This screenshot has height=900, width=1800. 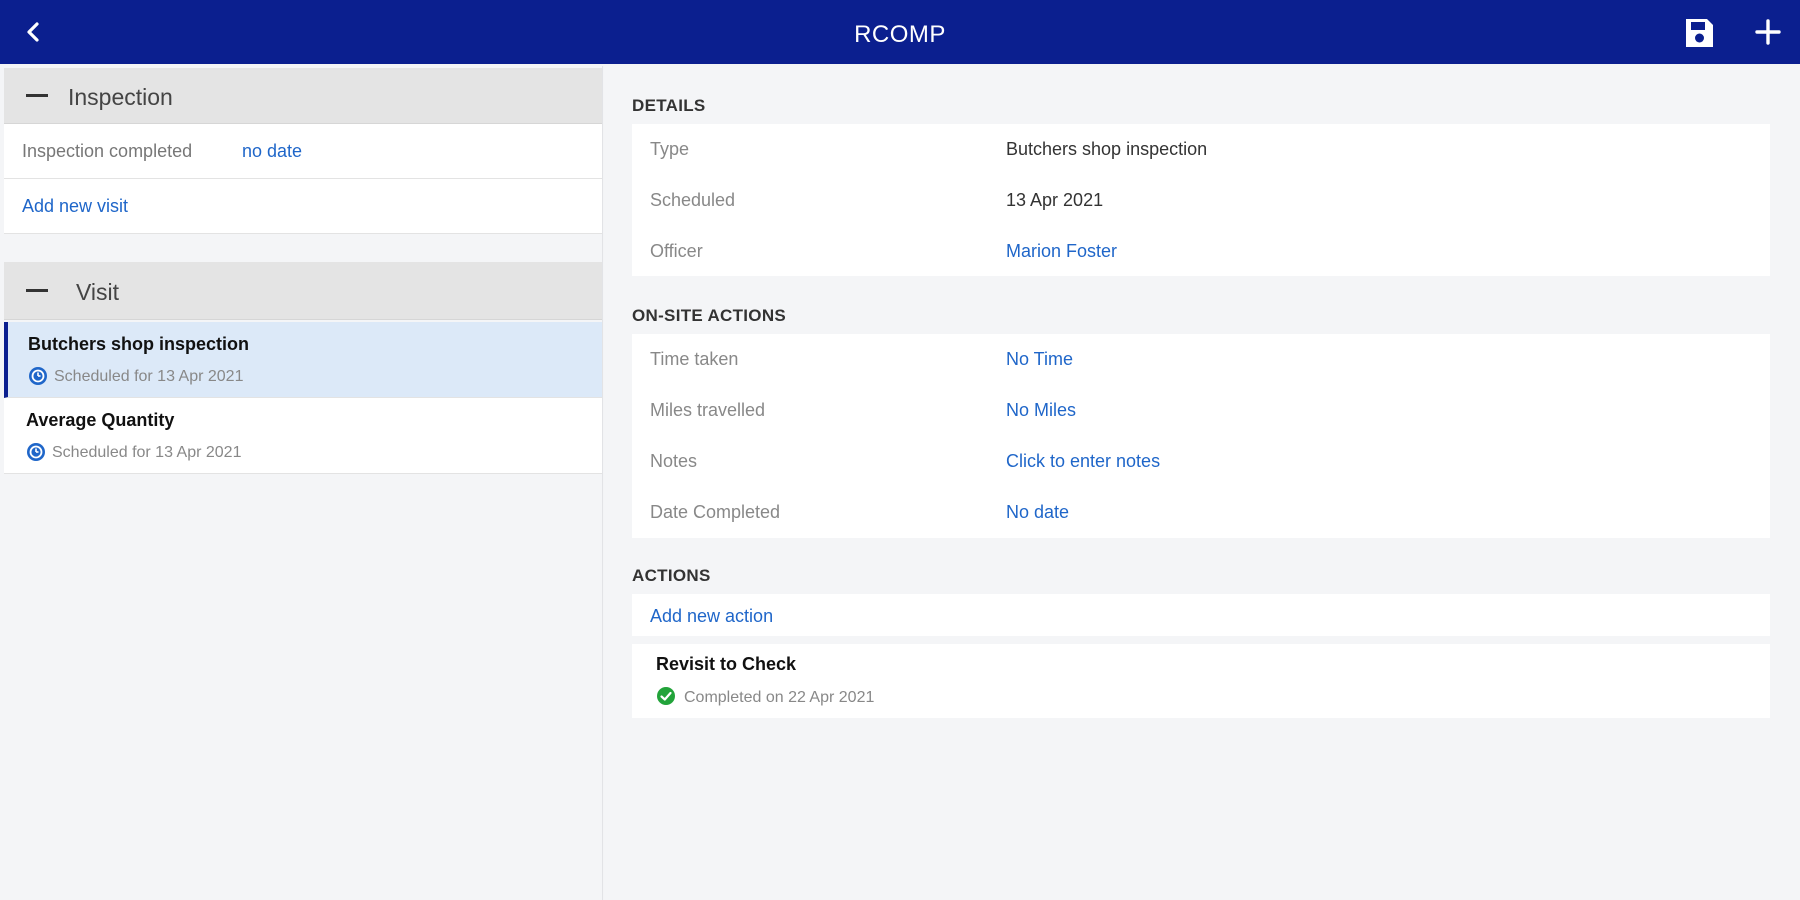 What do you see at coordinates (107, 151) in the screenshot?
I see `inspection-completed-label: Inspection completed` at bounding box center [107, 151].